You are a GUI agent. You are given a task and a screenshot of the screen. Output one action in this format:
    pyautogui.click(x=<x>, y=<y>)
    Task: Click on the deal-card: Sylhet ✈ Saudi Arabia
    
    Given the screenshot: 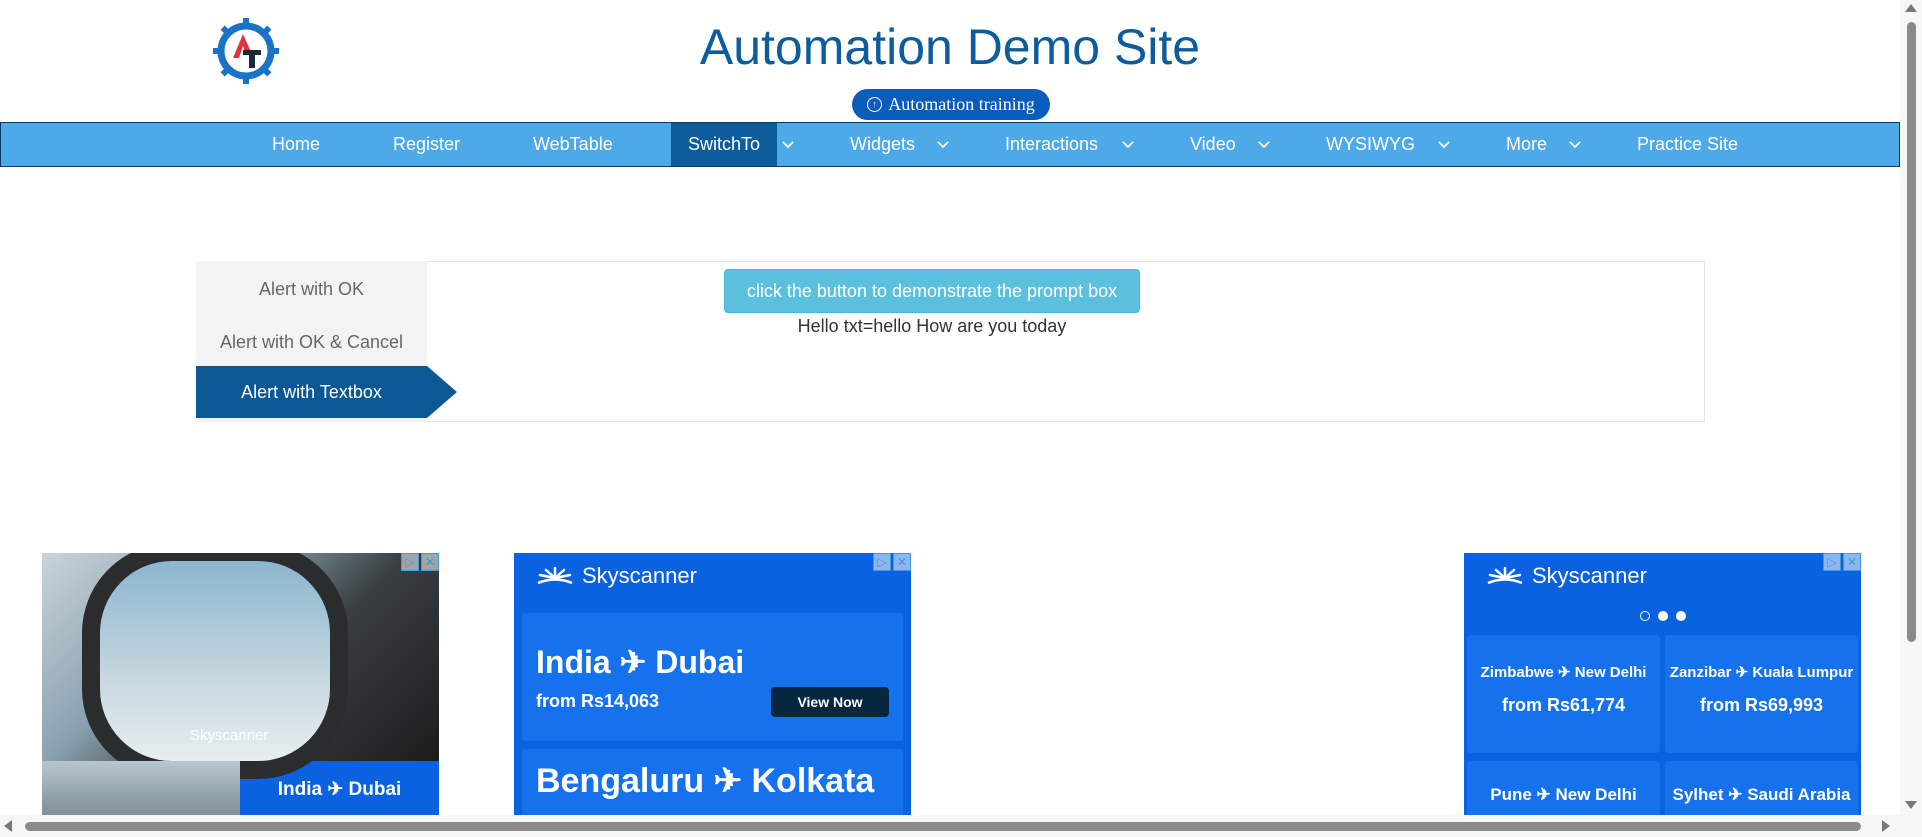 What is the action you would take?
    pyautogui.click(x=1761, y=789)
    